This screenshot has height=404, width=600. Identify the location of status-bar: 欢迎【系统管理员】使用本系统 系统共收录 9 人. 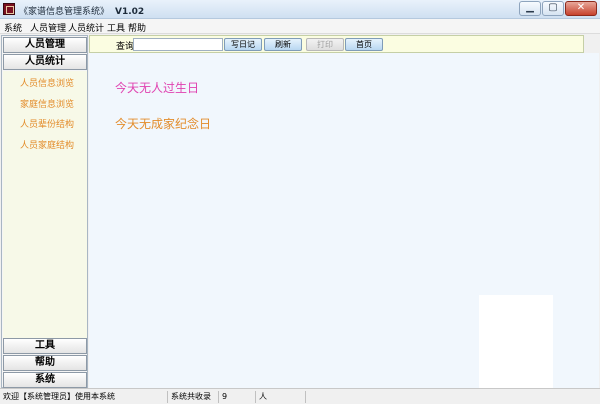
(300, 396).